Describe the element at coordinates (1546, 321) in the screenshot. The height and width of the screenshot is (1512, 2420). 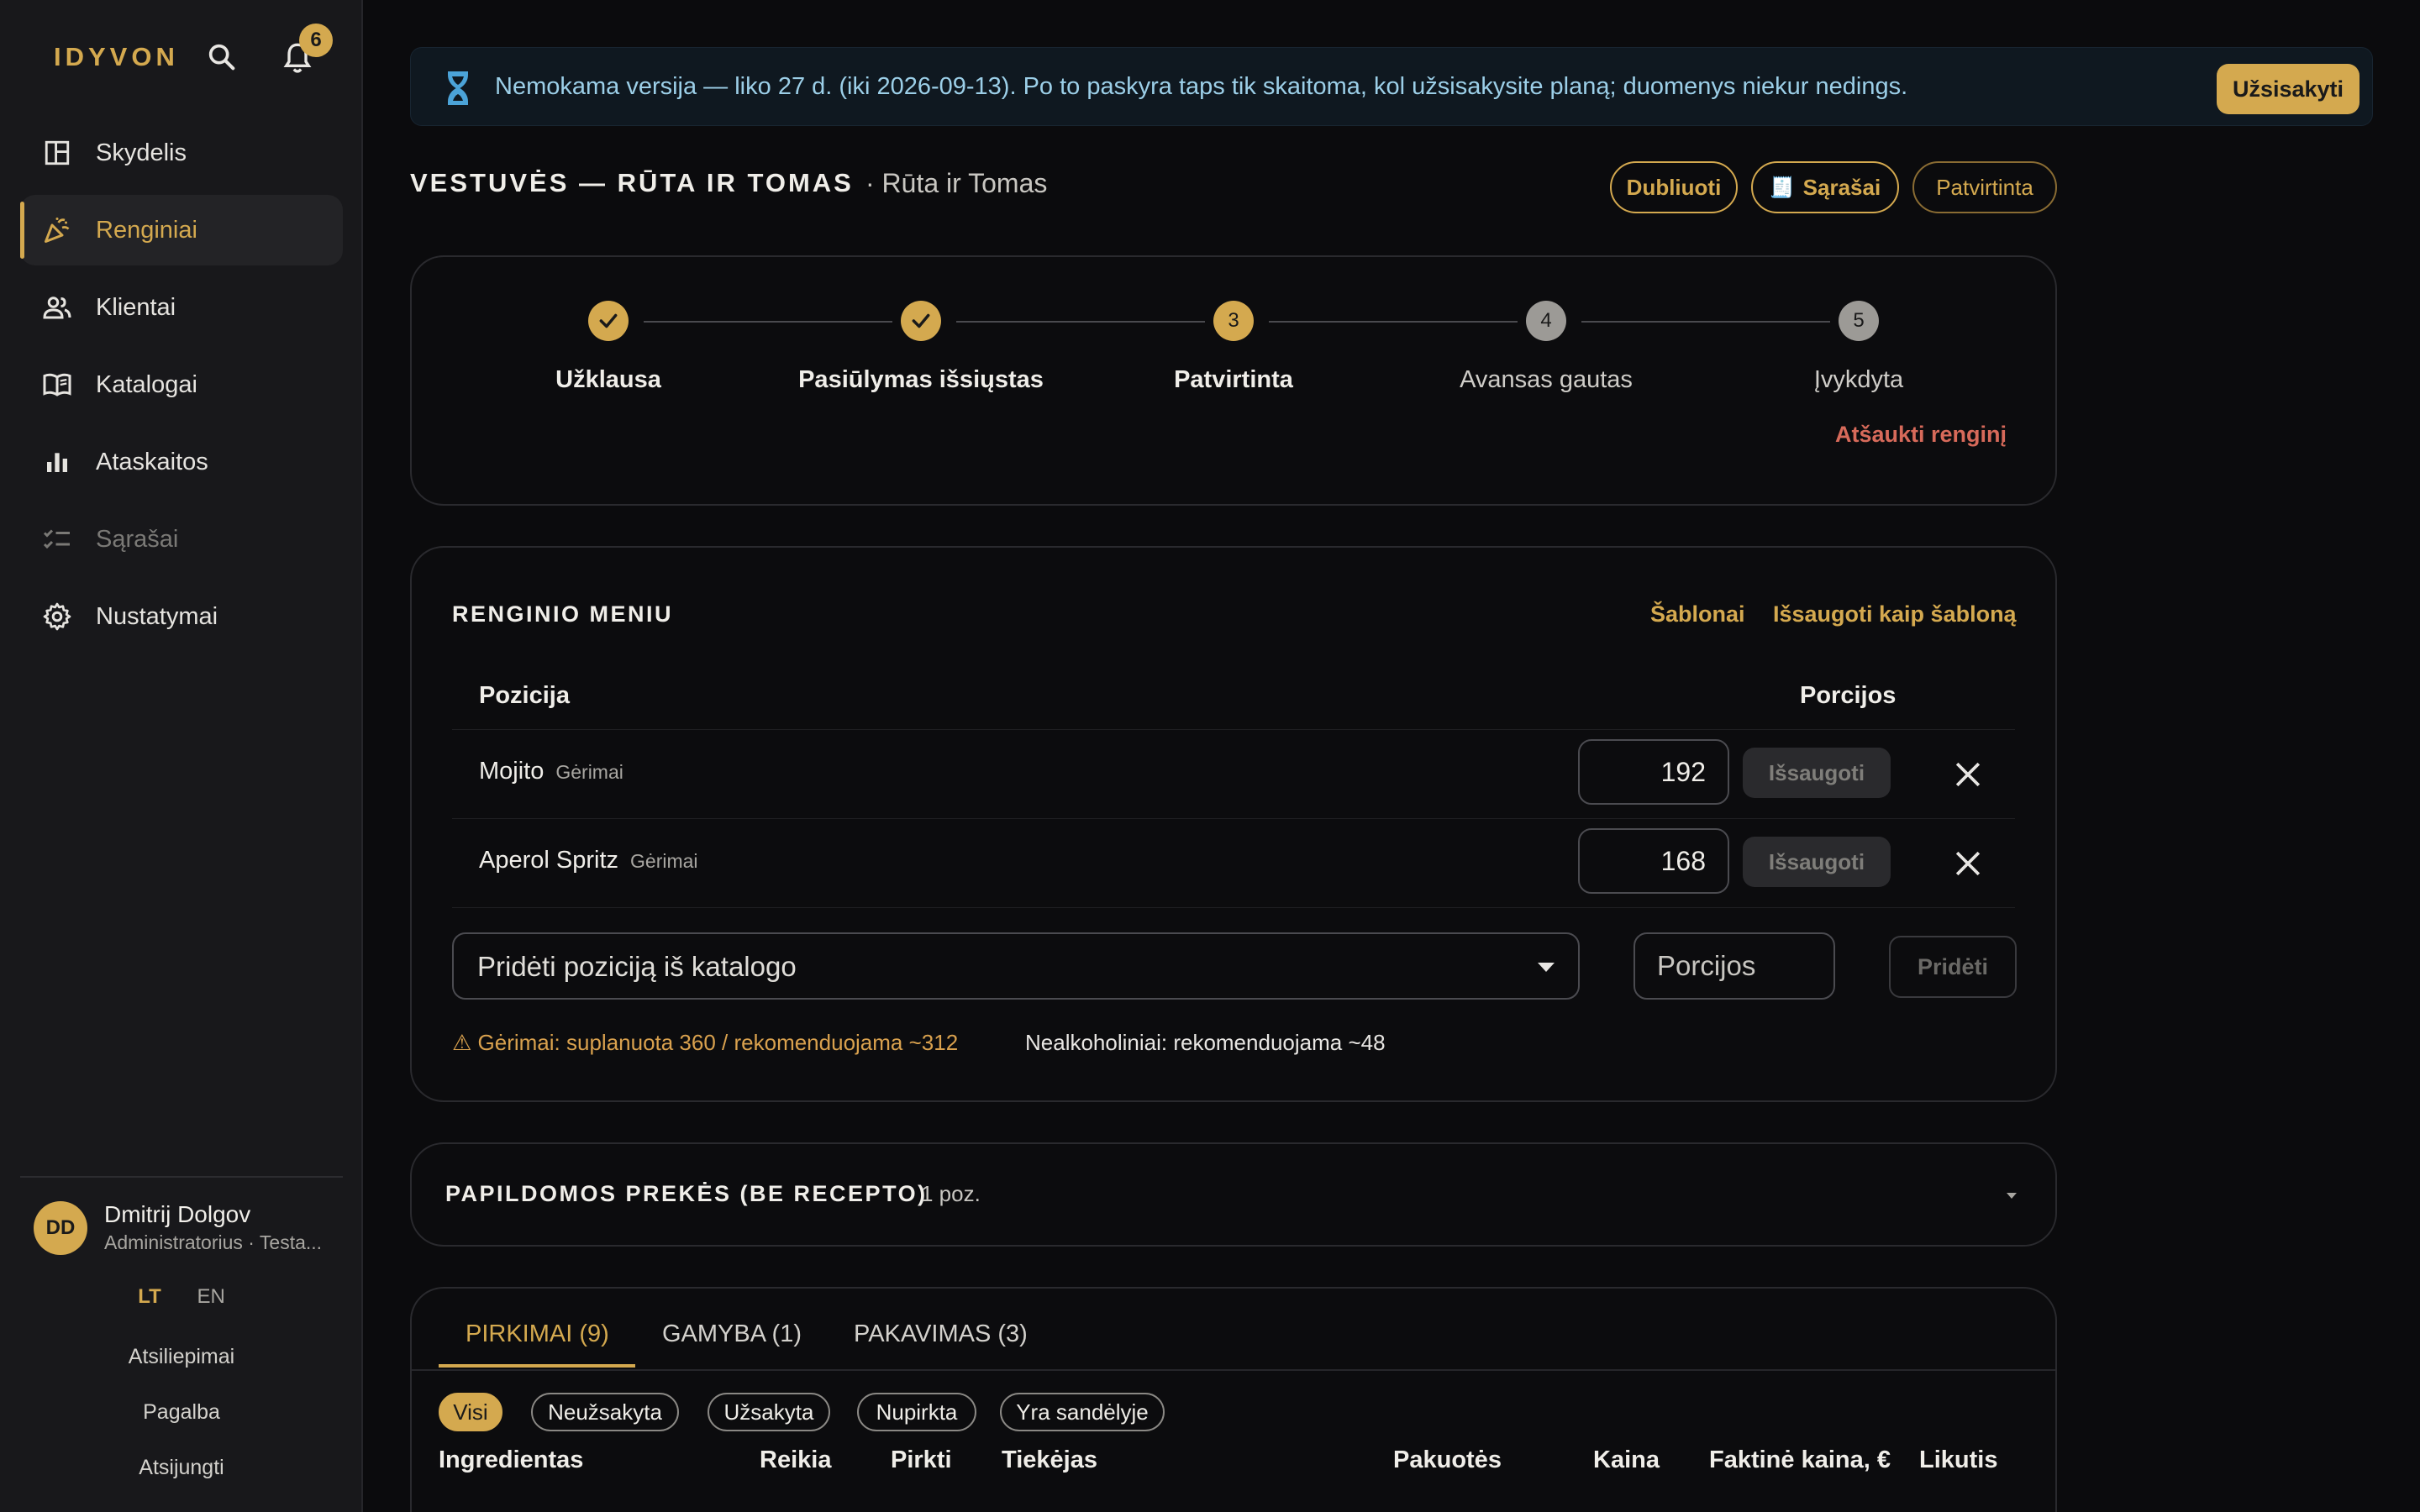
I see `step-4-dot: 4` at that location.